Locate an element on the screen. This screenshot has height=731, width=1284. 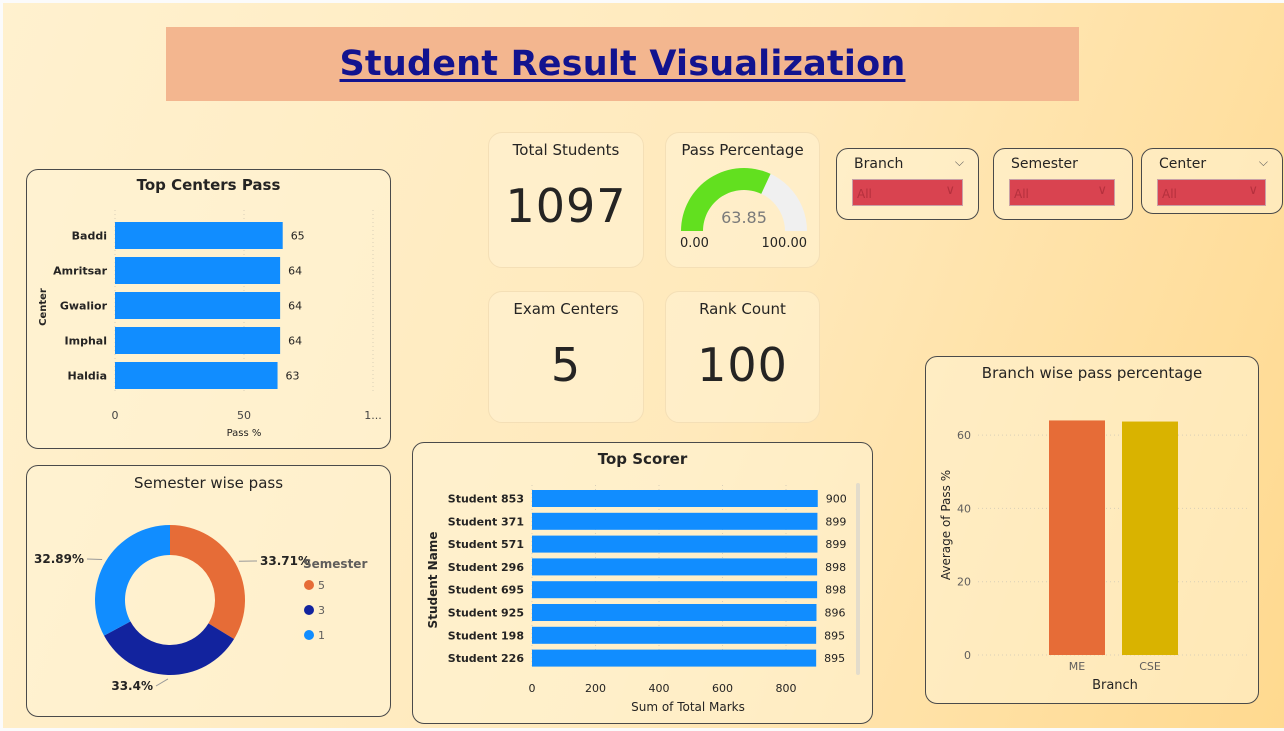
rank-count-card: Rank Count 100 is located at coordinates (742, 357).